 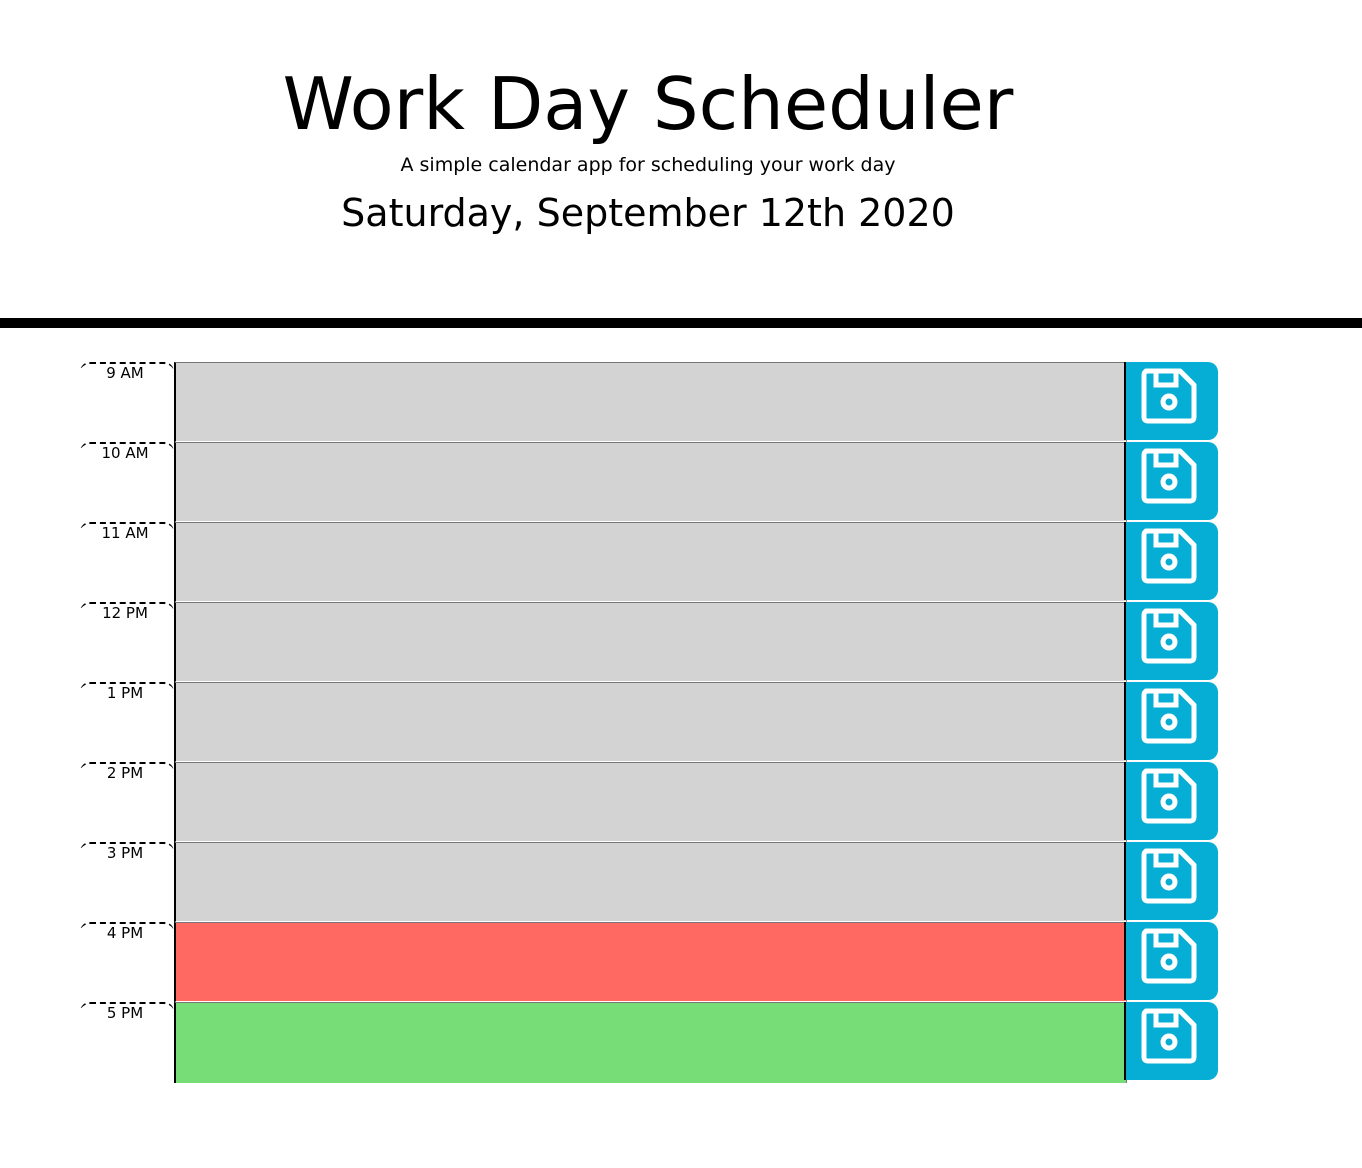 I want to click on time-block-row: 1 PM, so click(x=681, y=722).